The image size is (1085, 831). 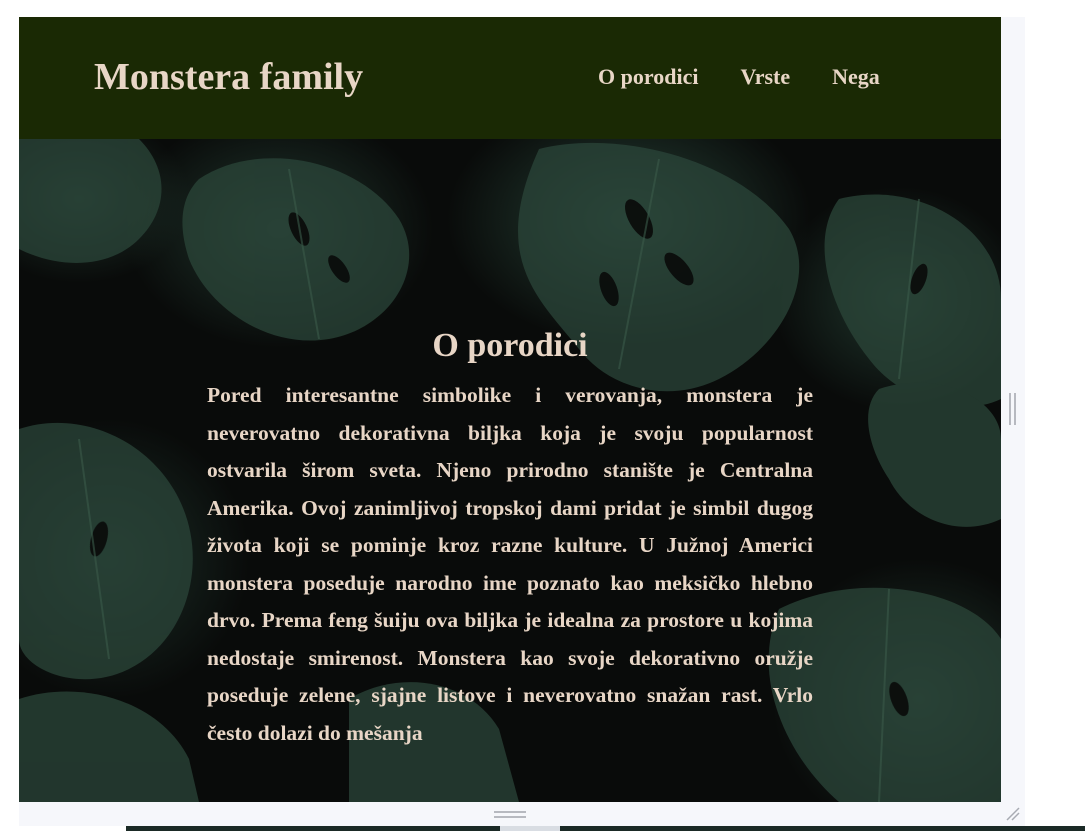 I want to click on nav-link-nega: Nega, so click(x=856, y=77).